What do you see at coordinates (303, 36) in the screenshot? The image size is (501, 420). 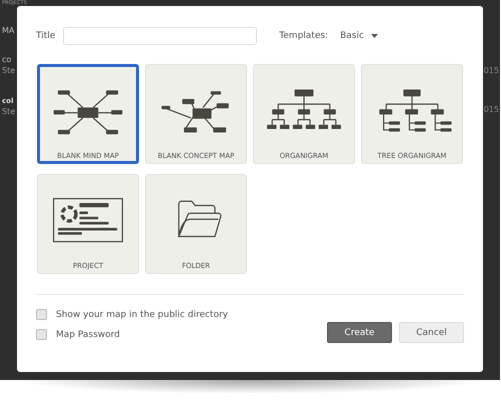 I see `templates-label: Templates:` at bounding box center [303, 36].